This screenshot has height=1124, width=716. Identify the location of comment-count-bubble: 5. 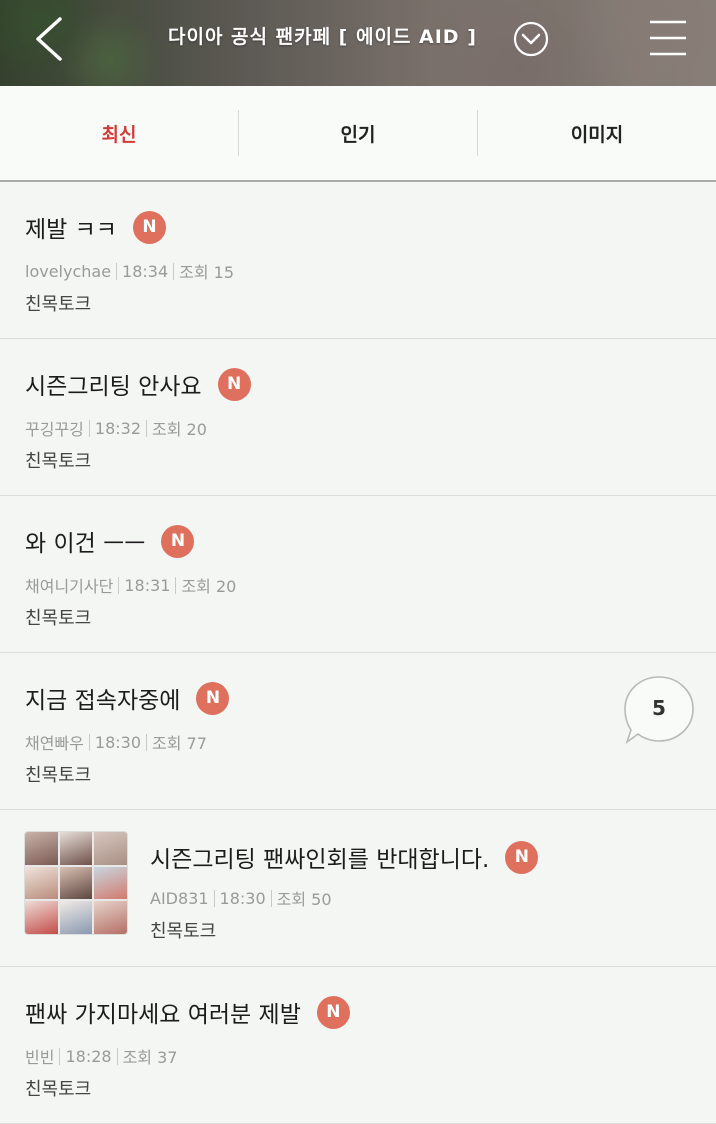
(659, 711).